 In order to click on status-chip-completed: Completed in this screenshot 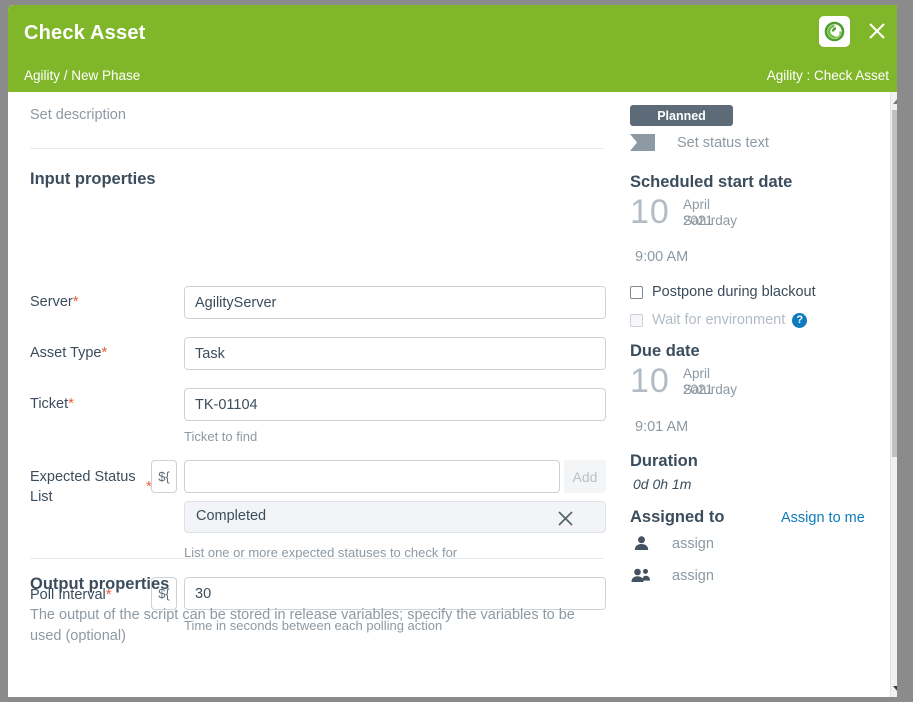, I will do `click(395, 517)`.